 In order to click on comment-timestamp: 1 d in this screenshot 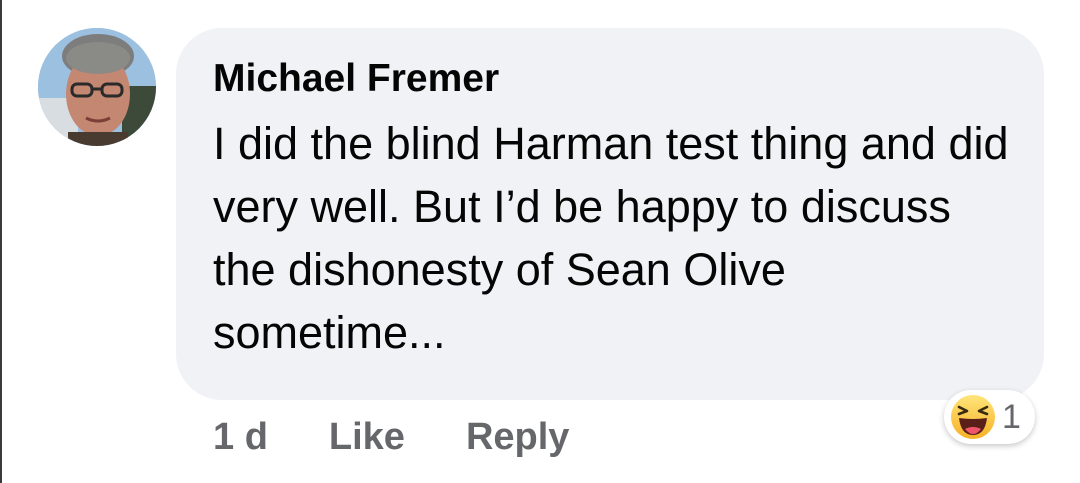, I will do `click(240, 437)`.